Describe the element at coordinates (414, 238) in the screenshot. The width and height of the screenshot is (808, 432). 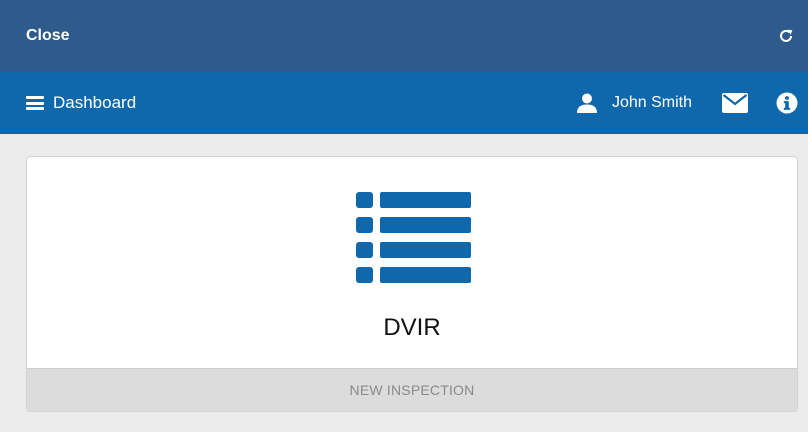
I see `list-icon` at that location.